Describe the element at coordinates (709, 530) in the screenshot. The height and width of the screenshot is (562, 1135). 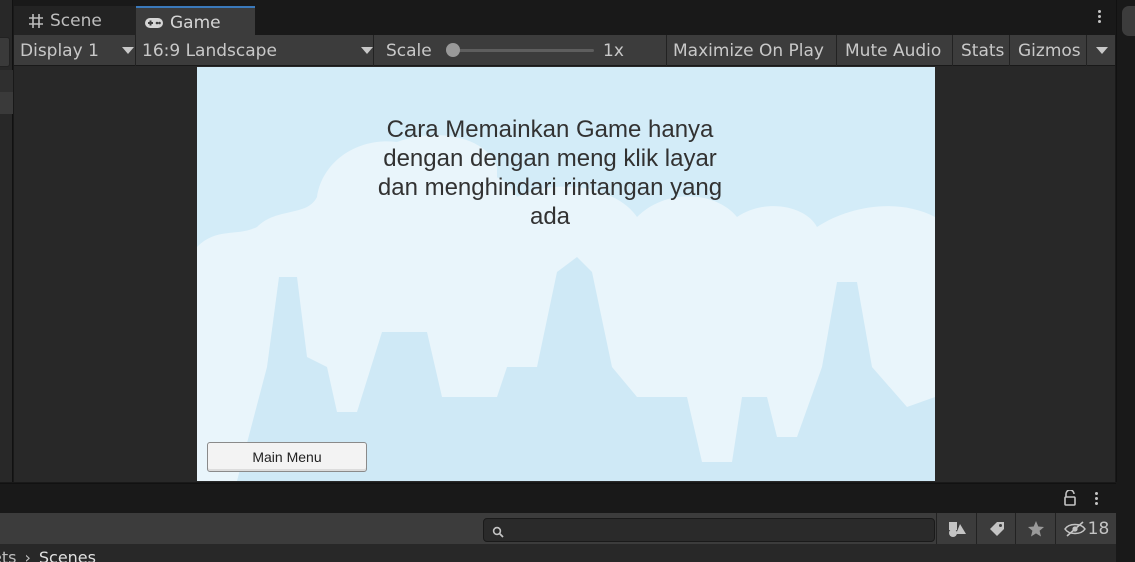
I see `search-input` at that location.